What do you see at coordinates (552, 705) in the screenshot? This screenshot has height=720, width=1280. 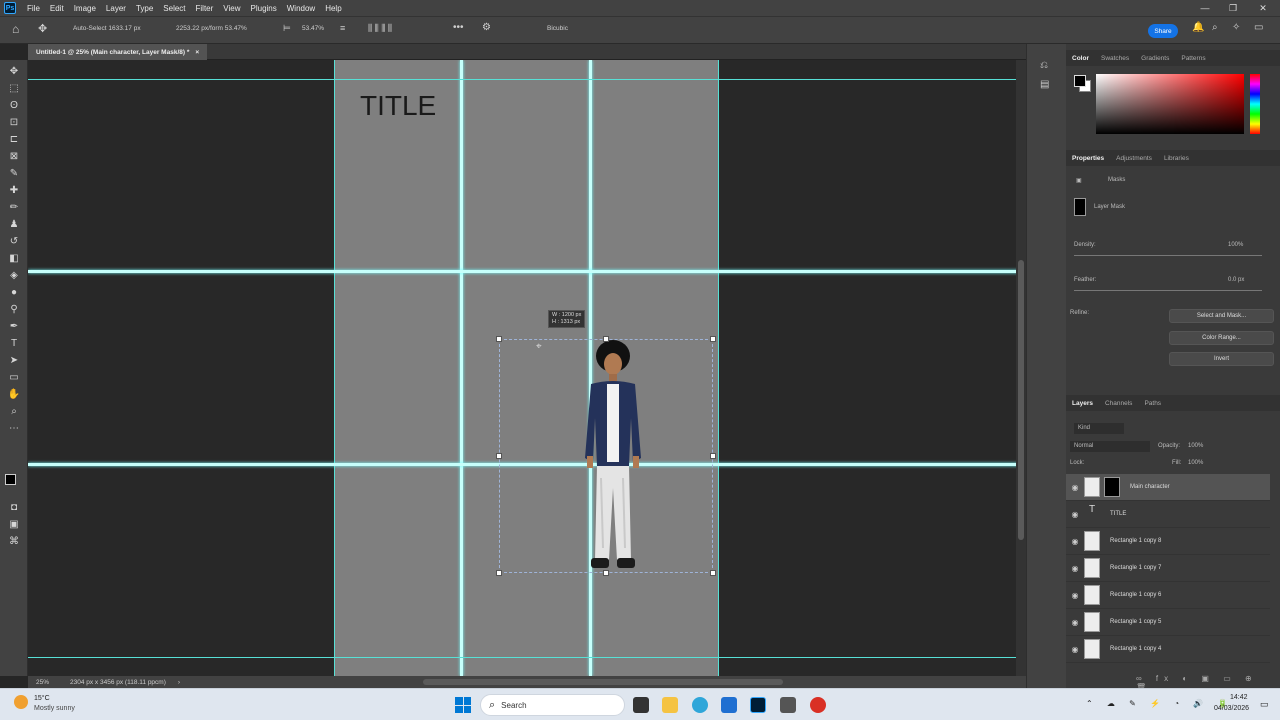 I see `taskbar-search-box: ⌕ Search` at bounding box center [552, 705].